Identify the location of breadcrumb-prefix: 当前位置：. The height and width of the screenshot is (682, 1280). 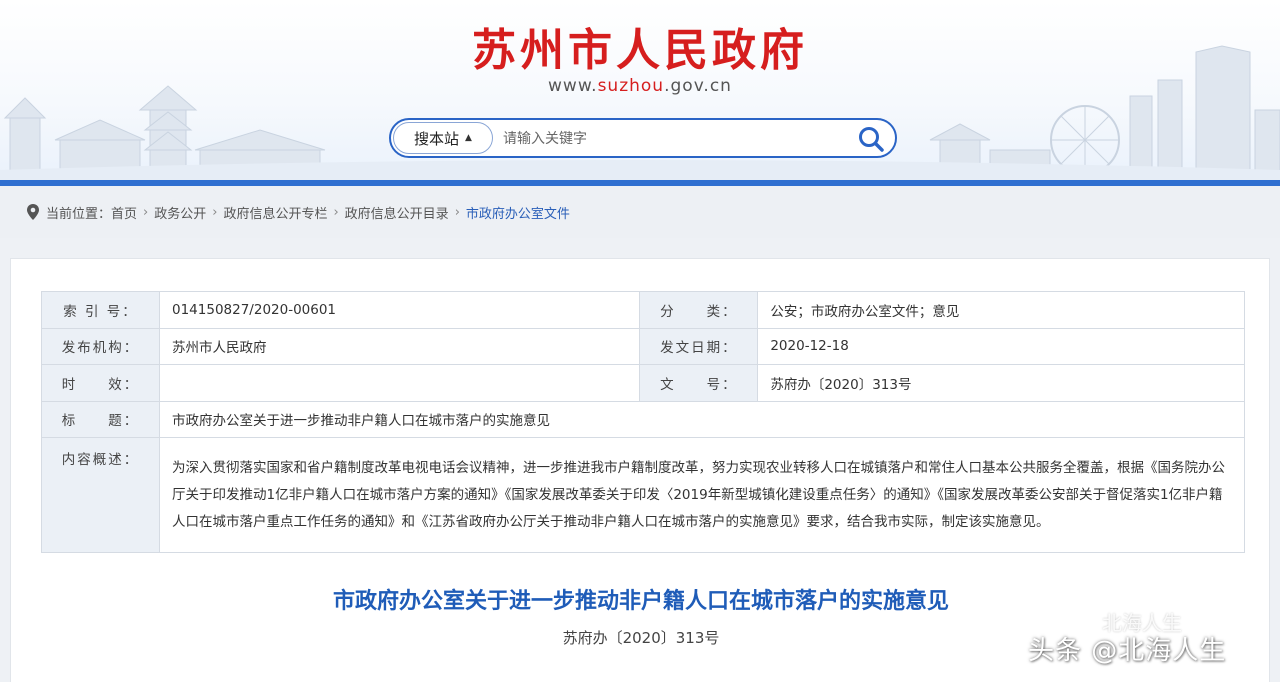
(79, 214).